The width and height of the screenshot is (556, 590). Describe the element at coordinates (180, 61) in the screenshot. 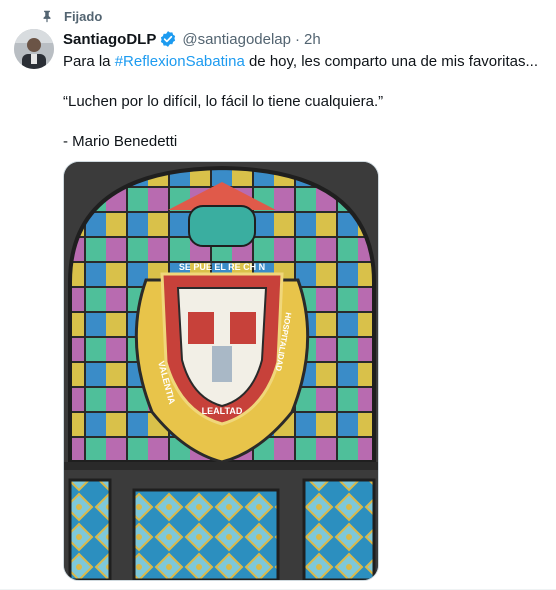

I see `hashtag-link: #ReflexionSabatina` at that location.